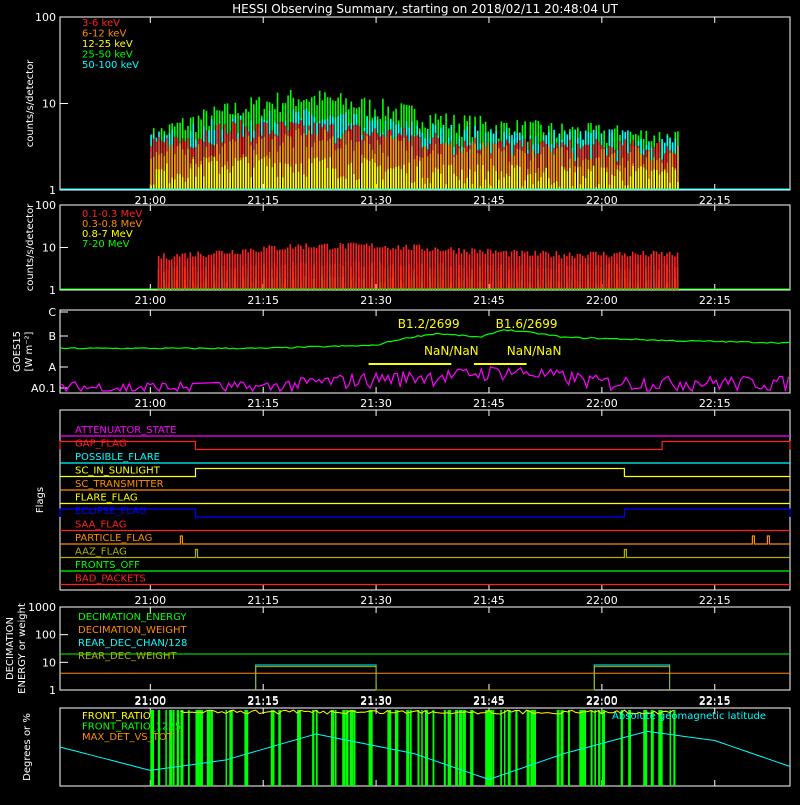  I want to click on flag-sc-transmitter: SC_TRANSMITTER, so click(425, 485).